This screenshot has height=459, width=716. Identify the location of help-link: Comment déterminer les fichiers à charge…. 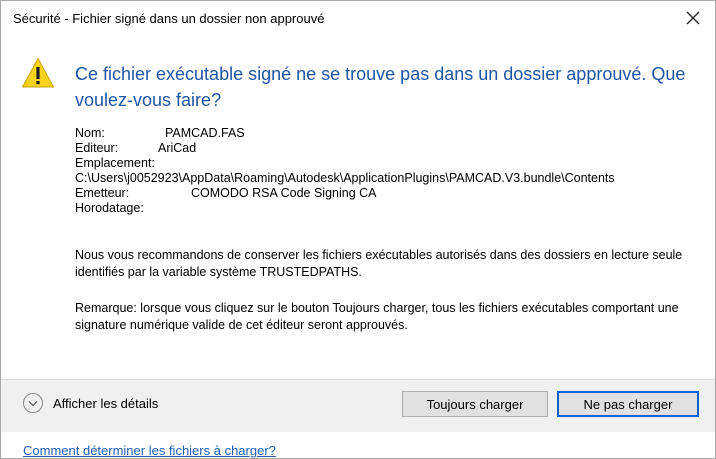
(149, 450).